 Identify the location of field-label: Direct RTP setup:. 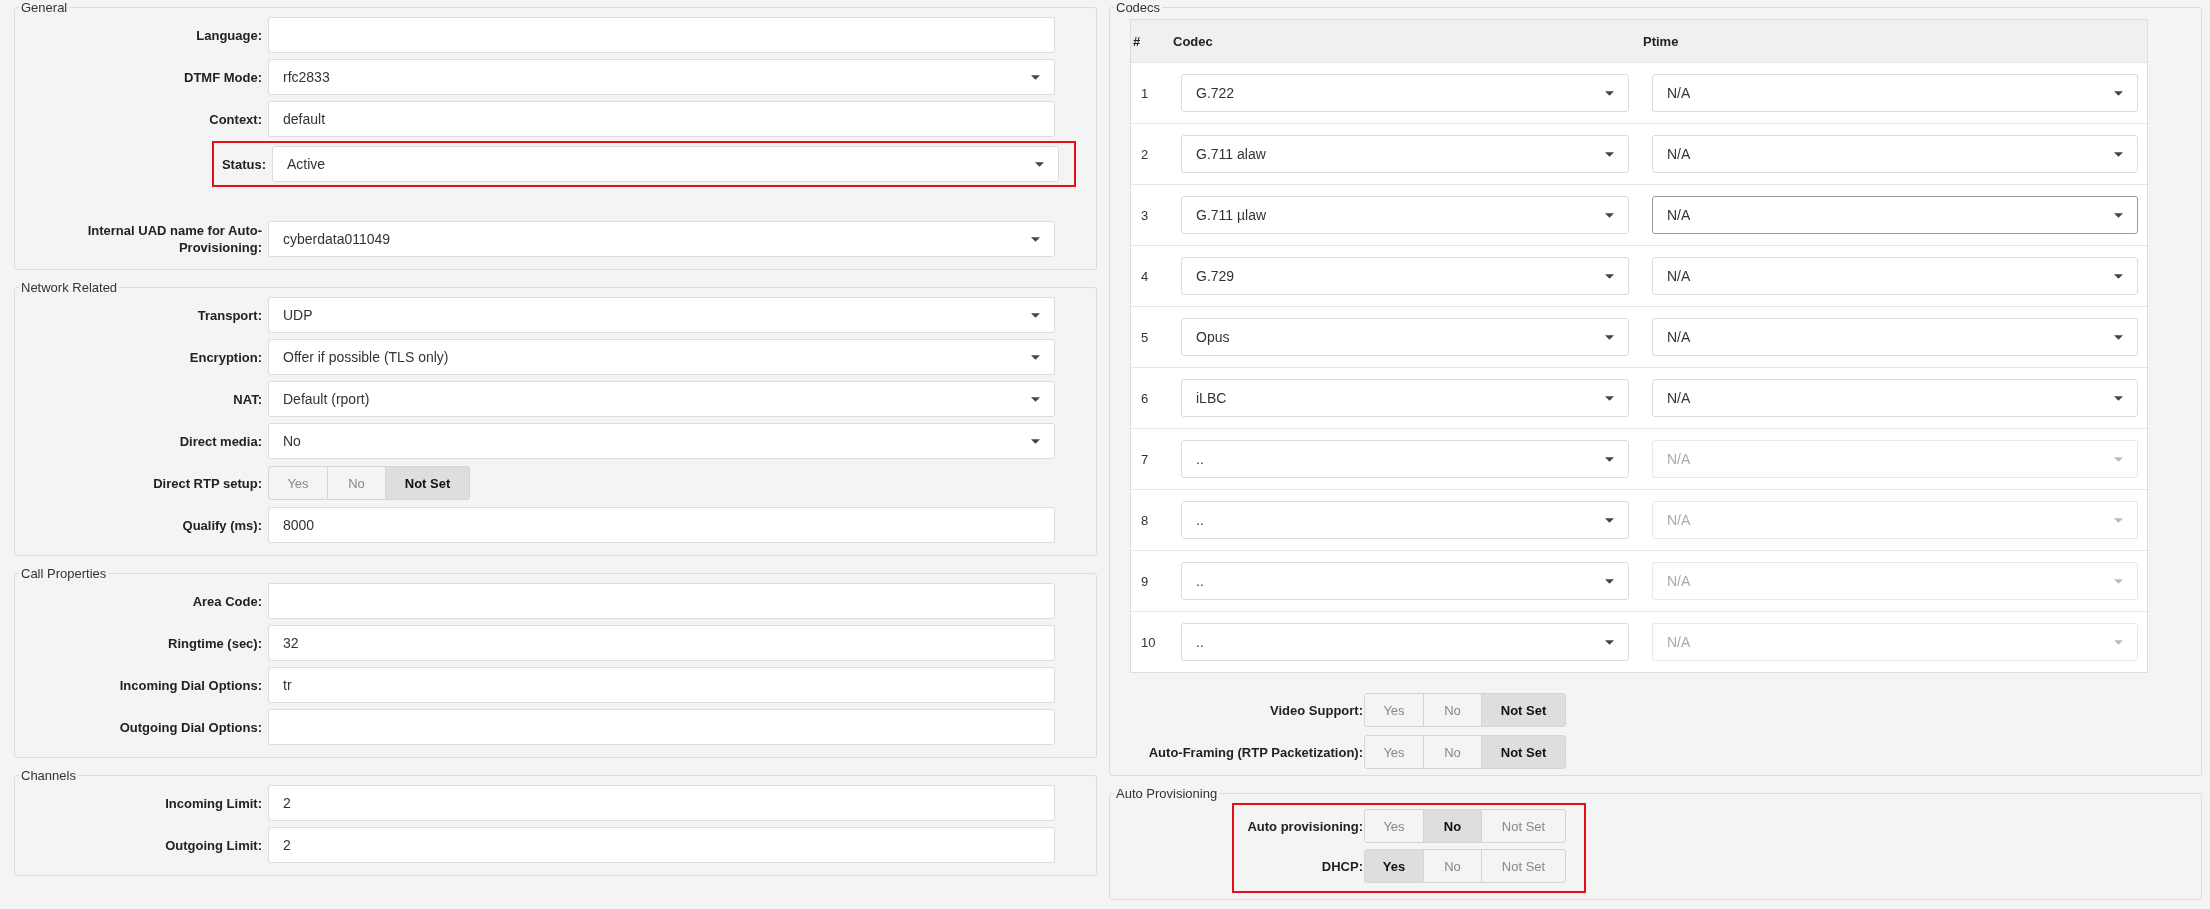
(207, 483).